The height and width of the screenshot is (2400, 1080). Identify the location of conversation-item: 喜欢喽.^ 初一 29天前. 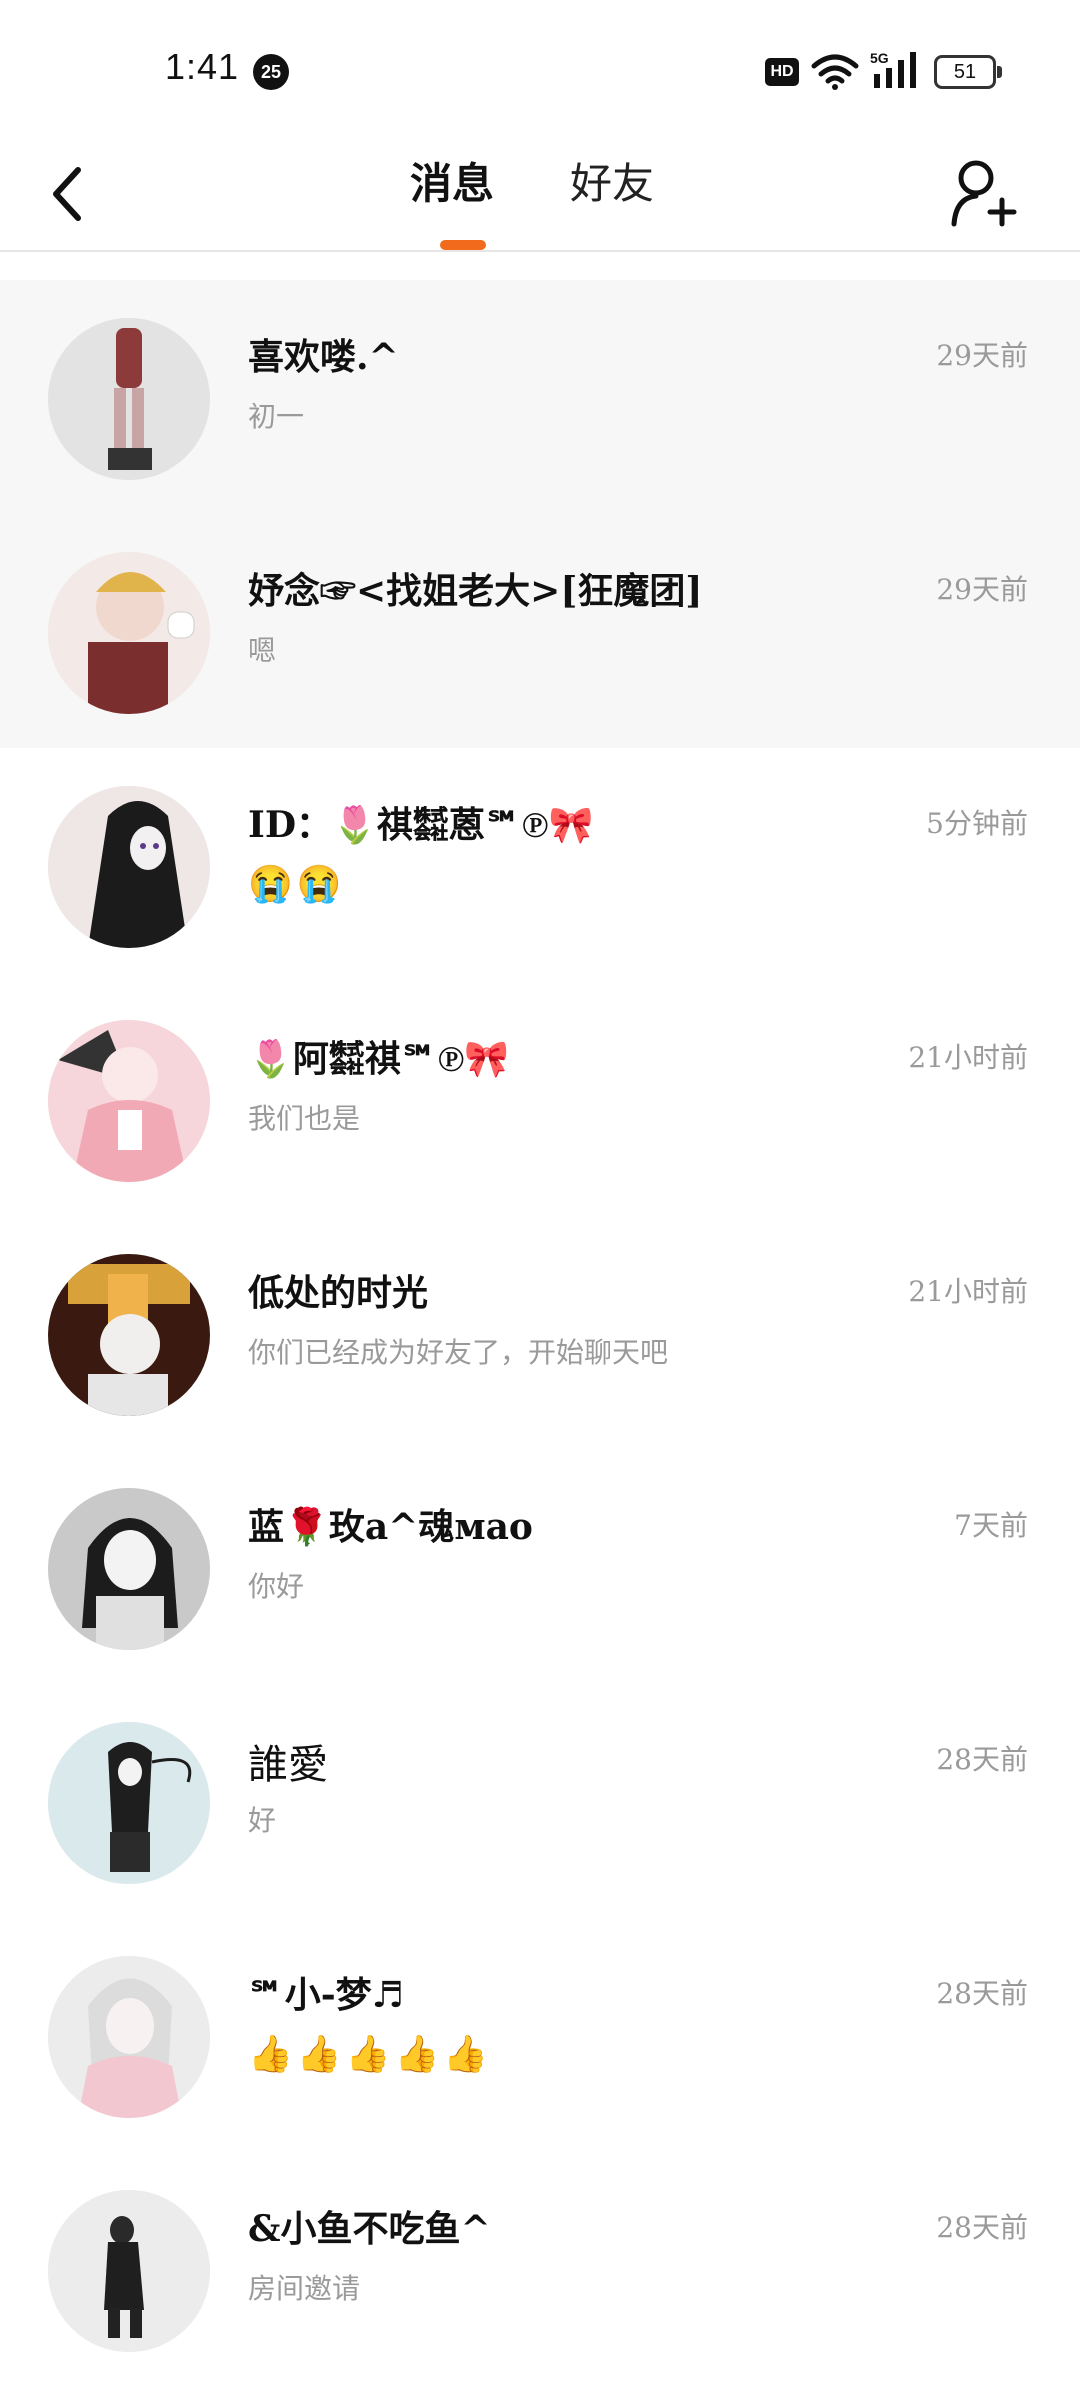
(540, 397).